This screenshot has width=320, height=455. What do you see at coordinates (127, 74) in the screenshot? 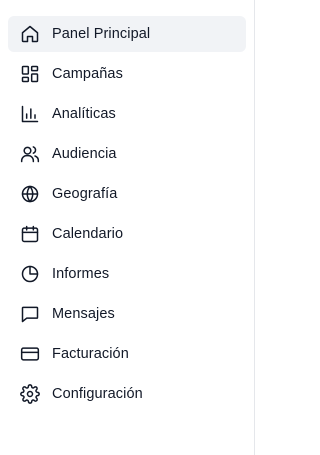
I see `sidebar-item-campanas: Campañas` at bounding box center [127, 74].